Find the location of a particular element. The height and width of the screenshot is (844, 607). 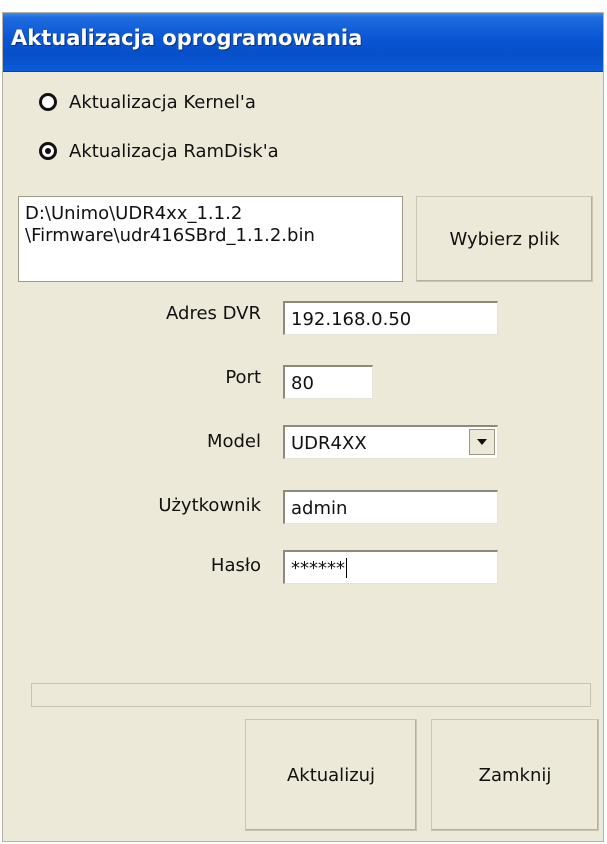

radio-kernel-label: Aktualizacja Kernel'a is located at coordinates (162, 102).